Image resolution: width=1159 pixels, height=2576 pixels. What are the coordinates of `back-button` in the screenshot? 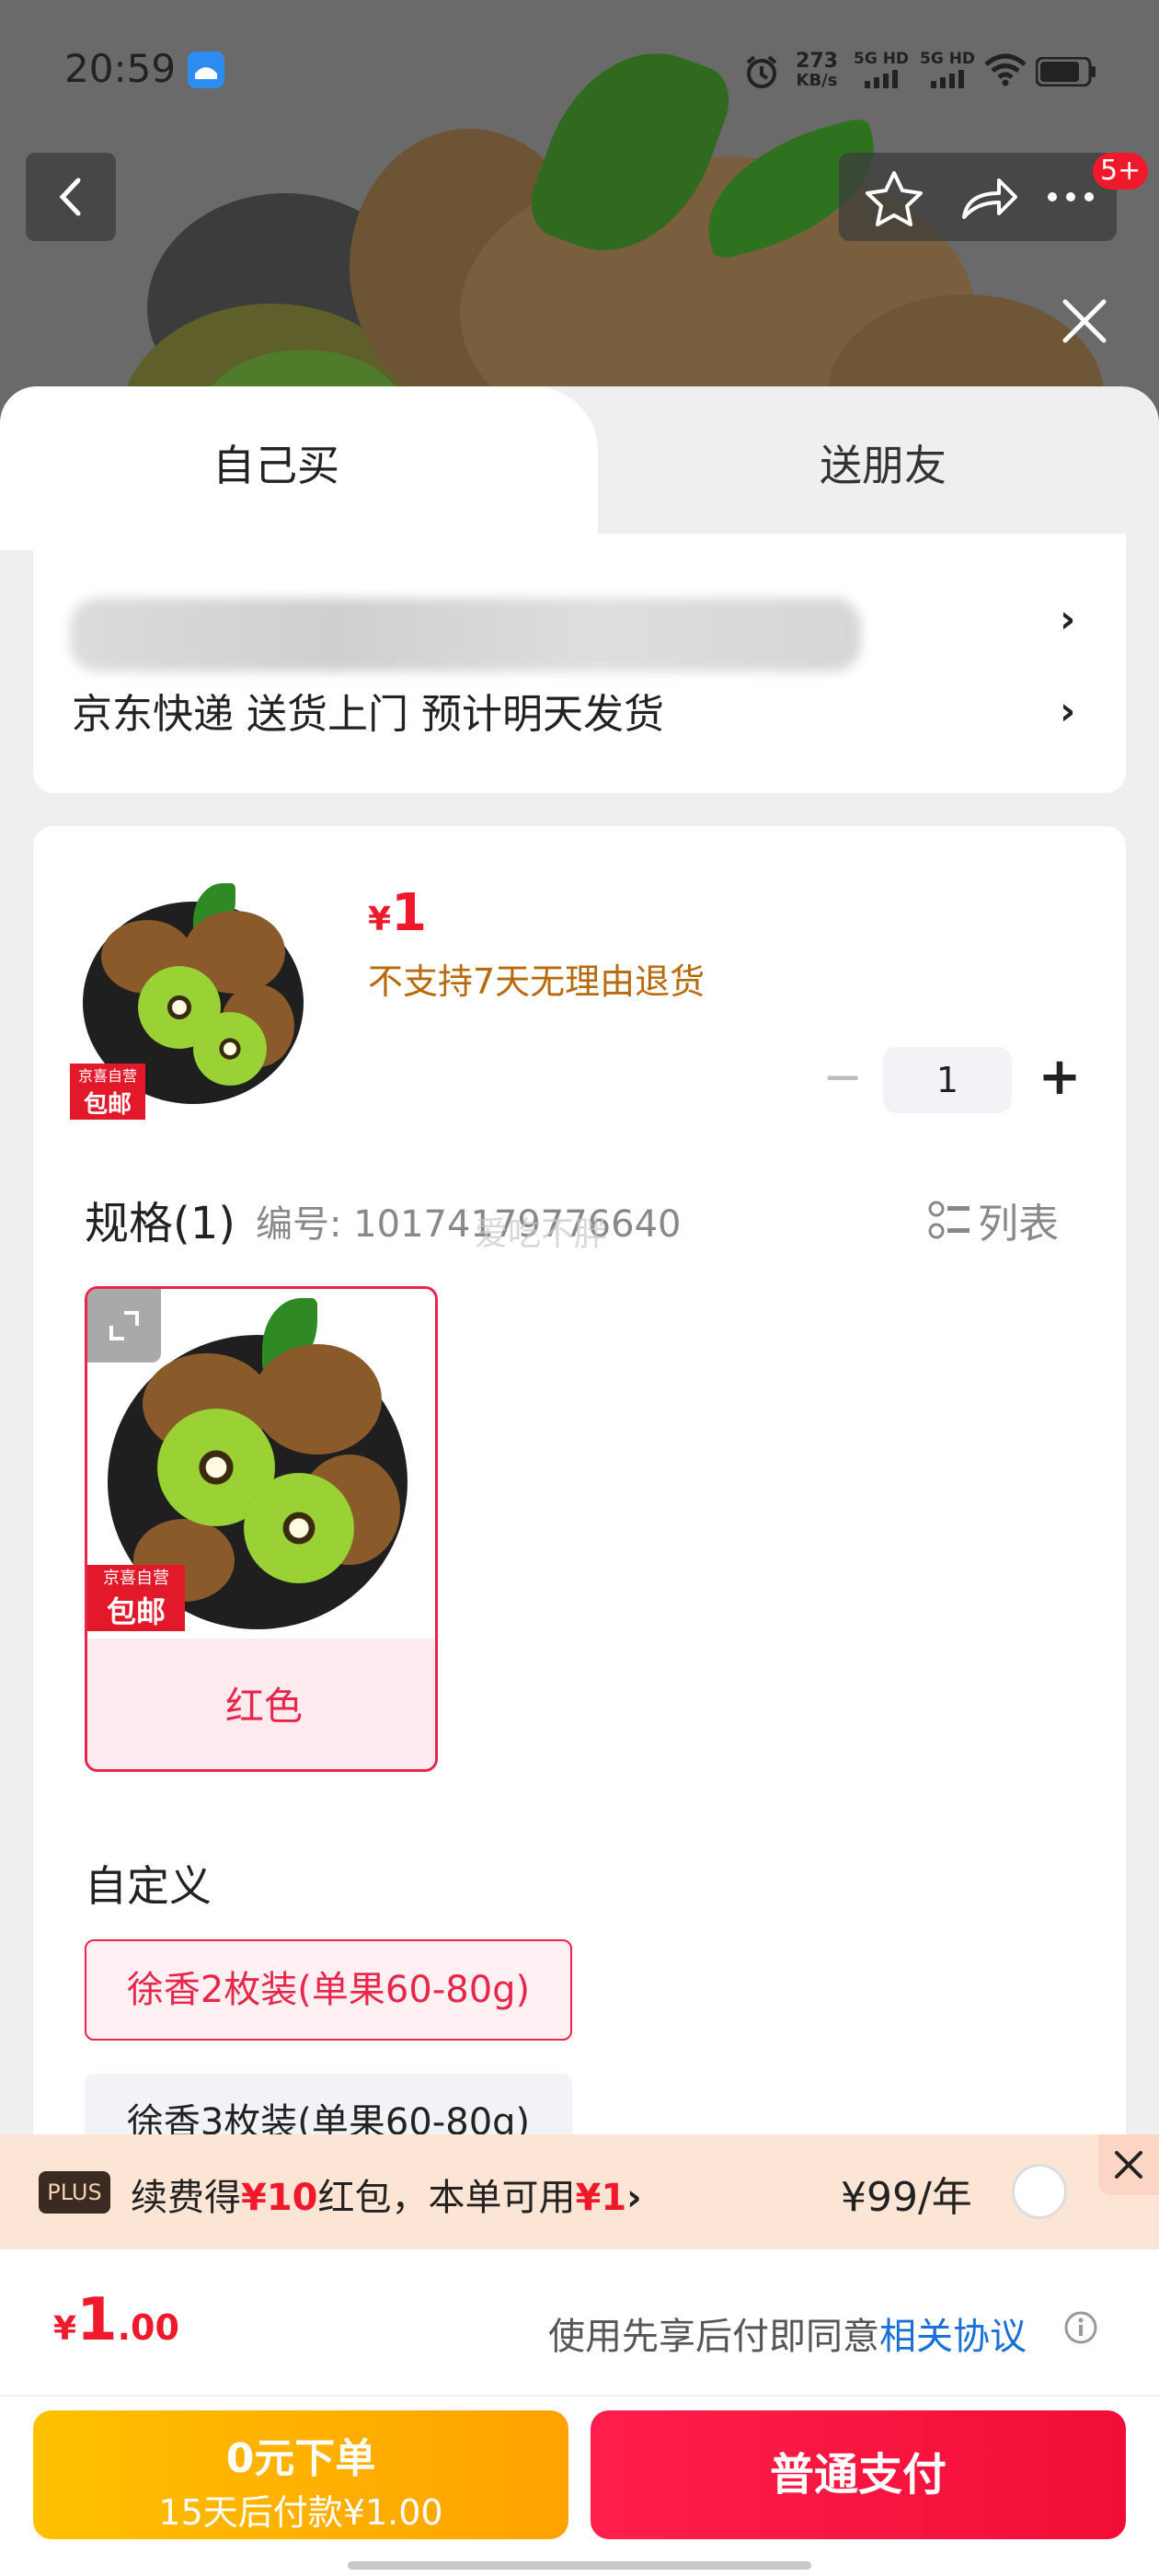 It's located at (71, 197).